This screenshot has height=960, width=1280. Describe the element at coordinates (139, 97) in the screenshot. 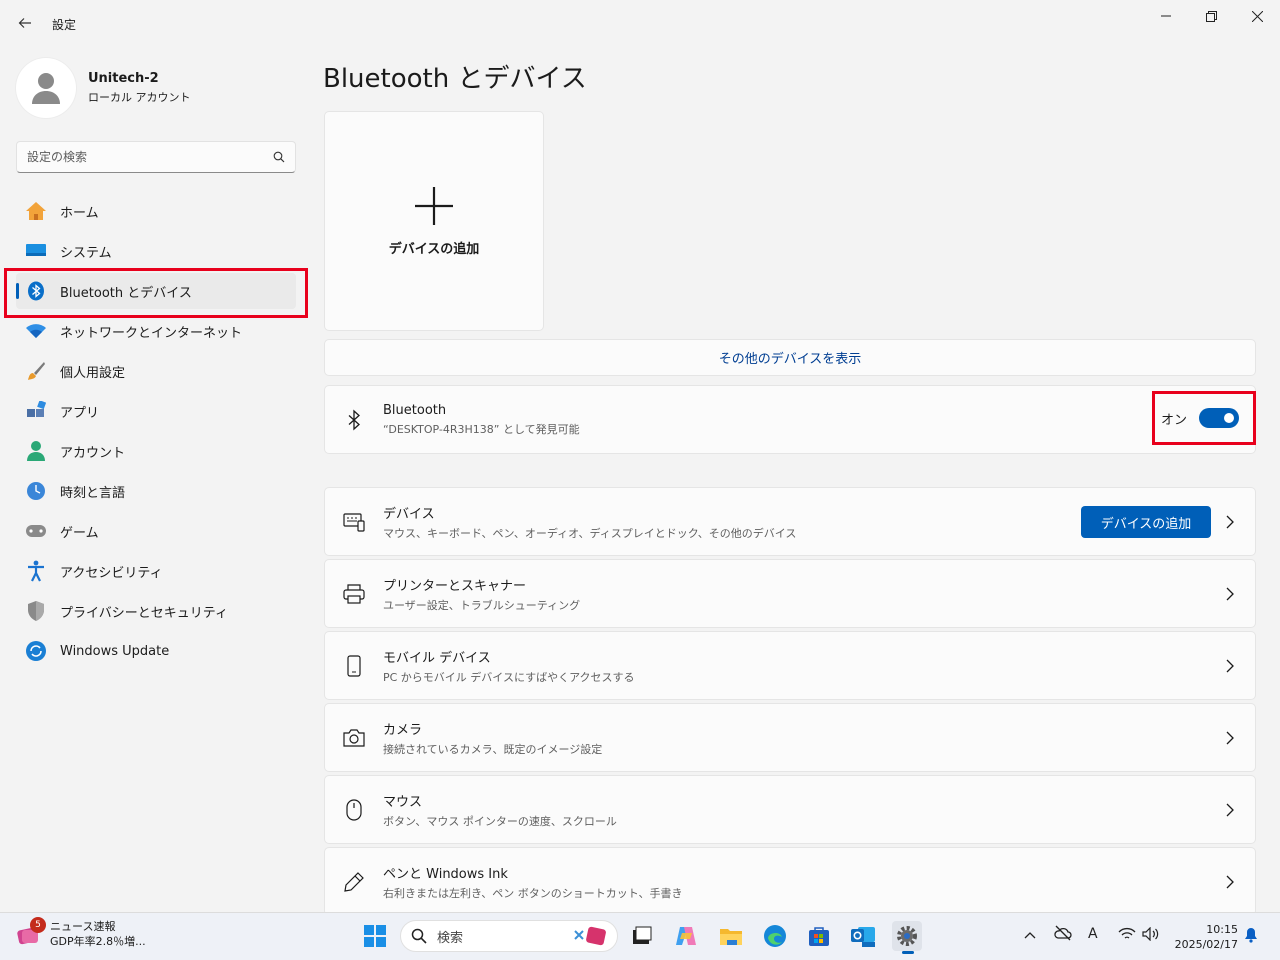

I see `profile-account-type: ローカル アカウント` at that location.